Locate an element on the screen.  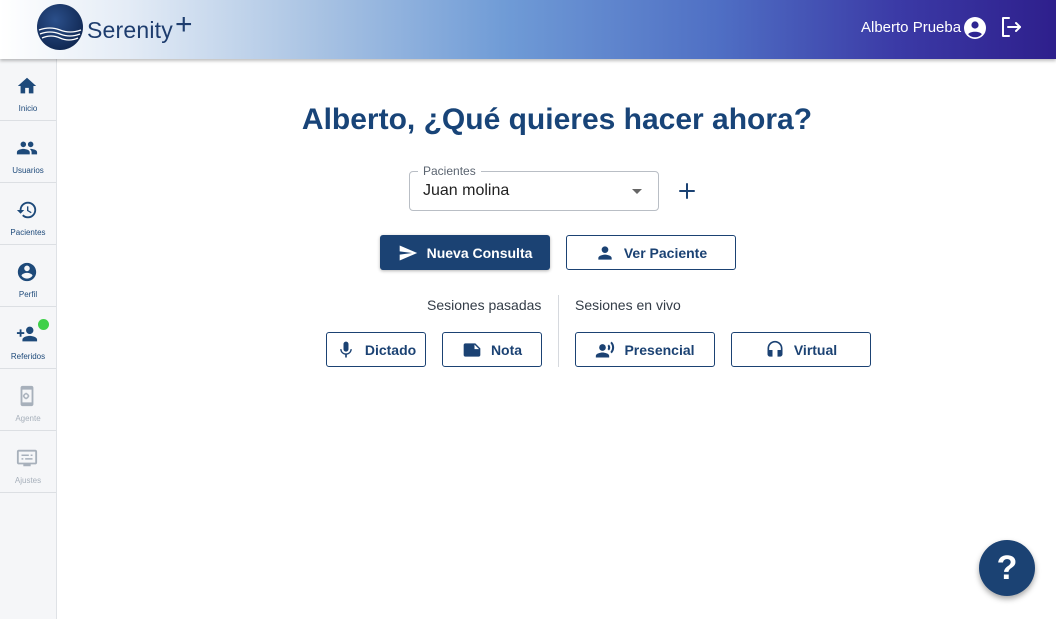
section-divider is located at coordinates (558, 331).